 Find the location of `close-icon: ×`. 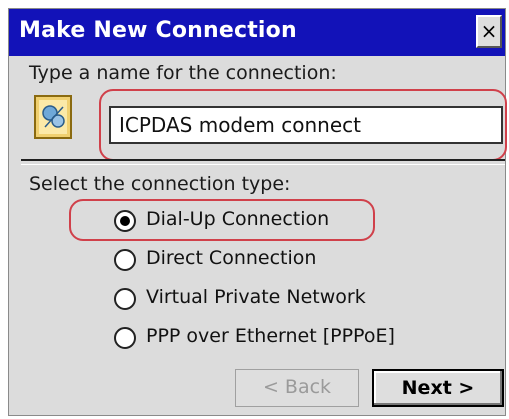

close-icon: × is located at coordinates (489, 31).